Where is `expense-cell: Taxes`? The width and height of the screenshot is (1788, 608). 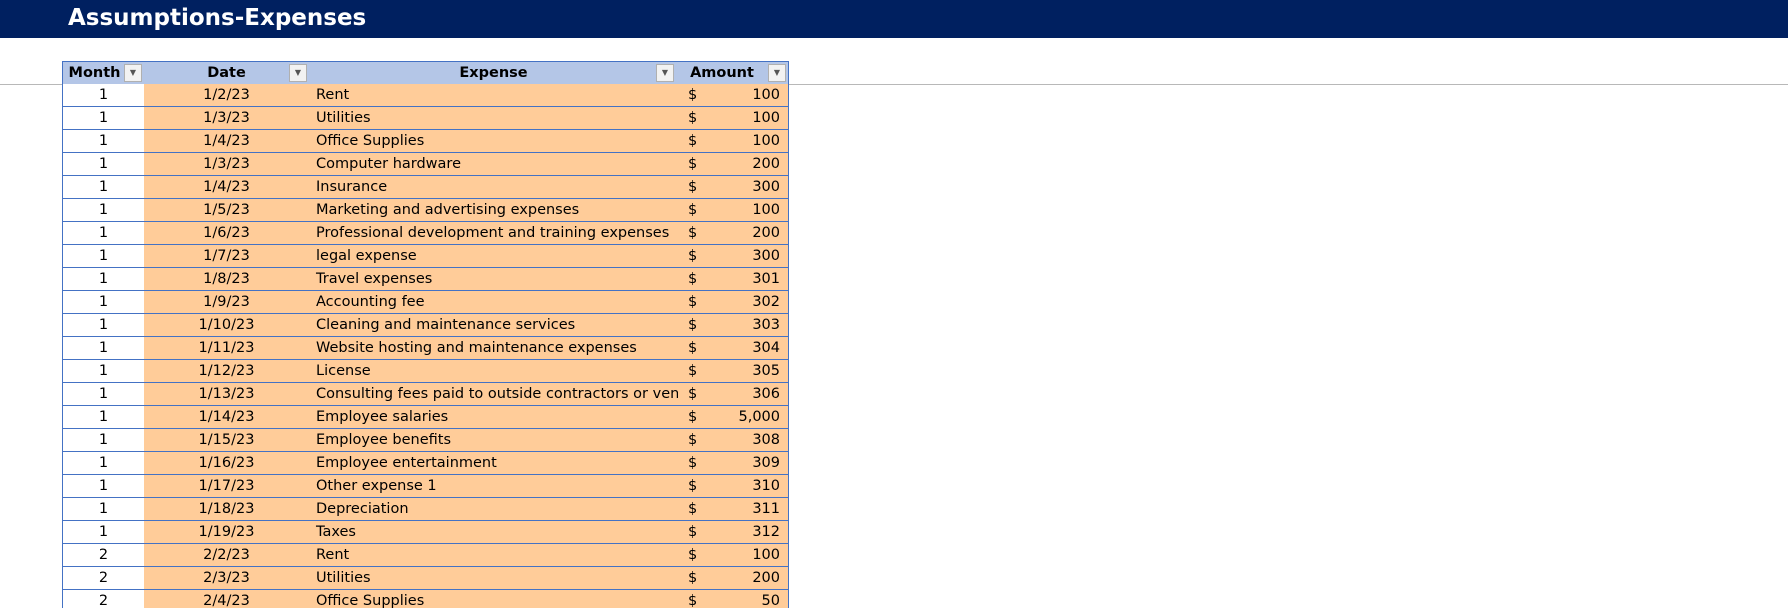
expense-cell: Taxes is located at coordinates (493, 532).